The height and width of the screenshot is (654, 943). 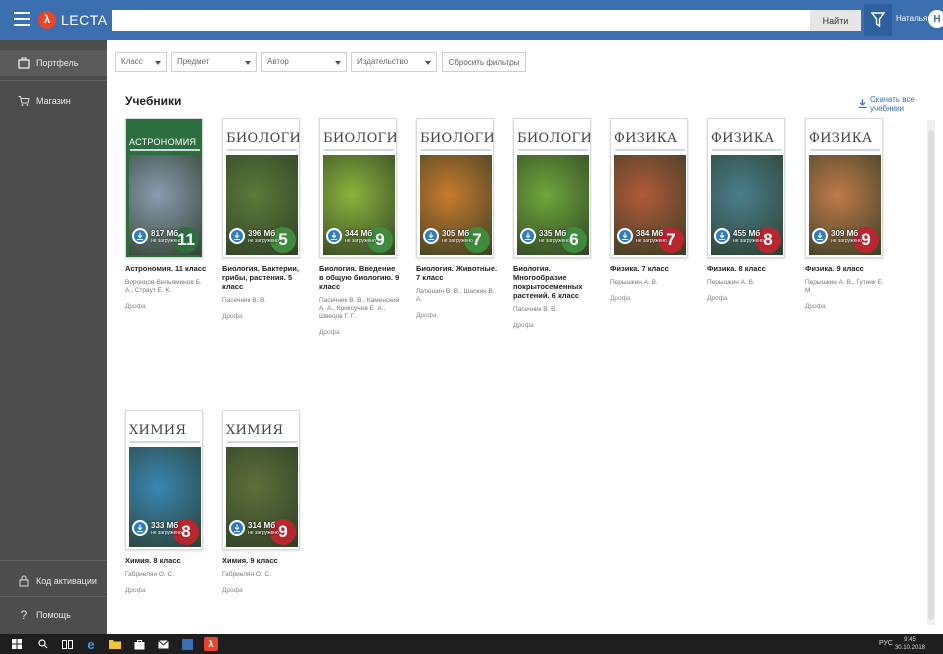 I want to click on book-authors: Перышкин А. В., so click(x=634, y=282).